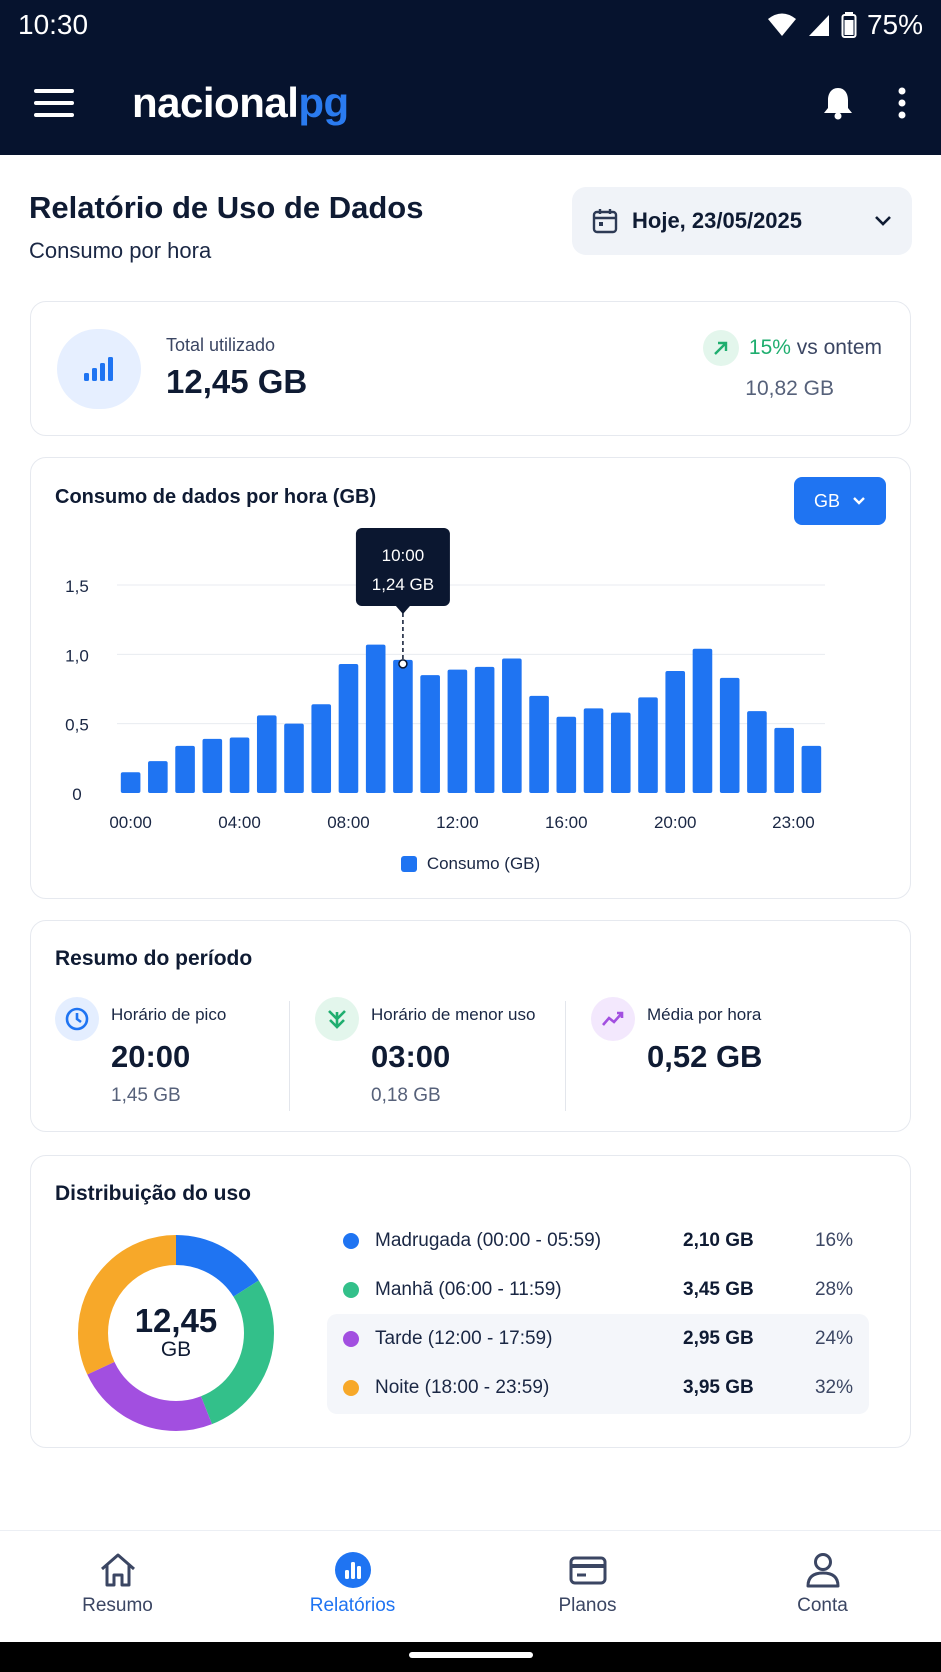  What do you see at coordinates (566, 822) in the screenshot?
I see `x-tick-label: 16:00` at bounding box center [566, 822].